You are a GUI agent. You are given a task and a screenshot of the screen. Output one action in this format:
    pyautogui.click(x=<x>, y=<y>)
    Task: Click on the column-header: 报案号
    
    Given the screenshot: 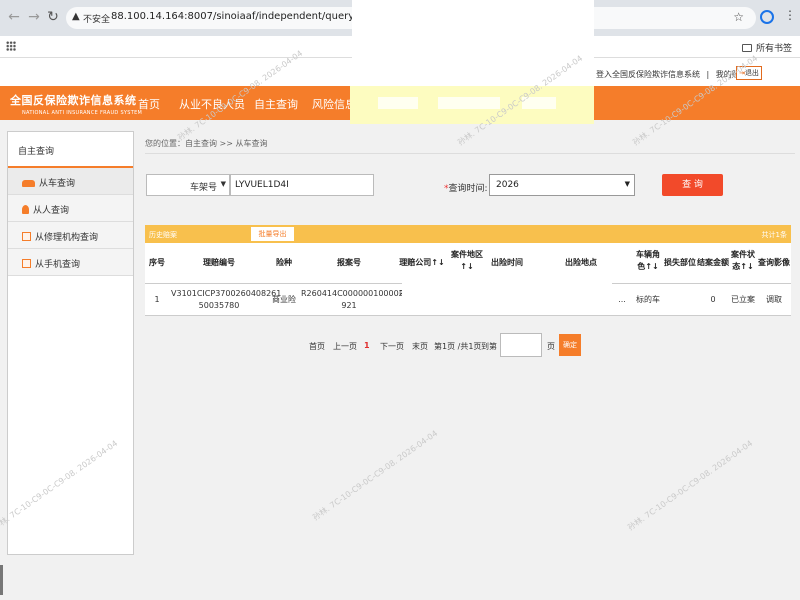 What is the action you would take?
    pyautogui.click(x=349, y=262)
    